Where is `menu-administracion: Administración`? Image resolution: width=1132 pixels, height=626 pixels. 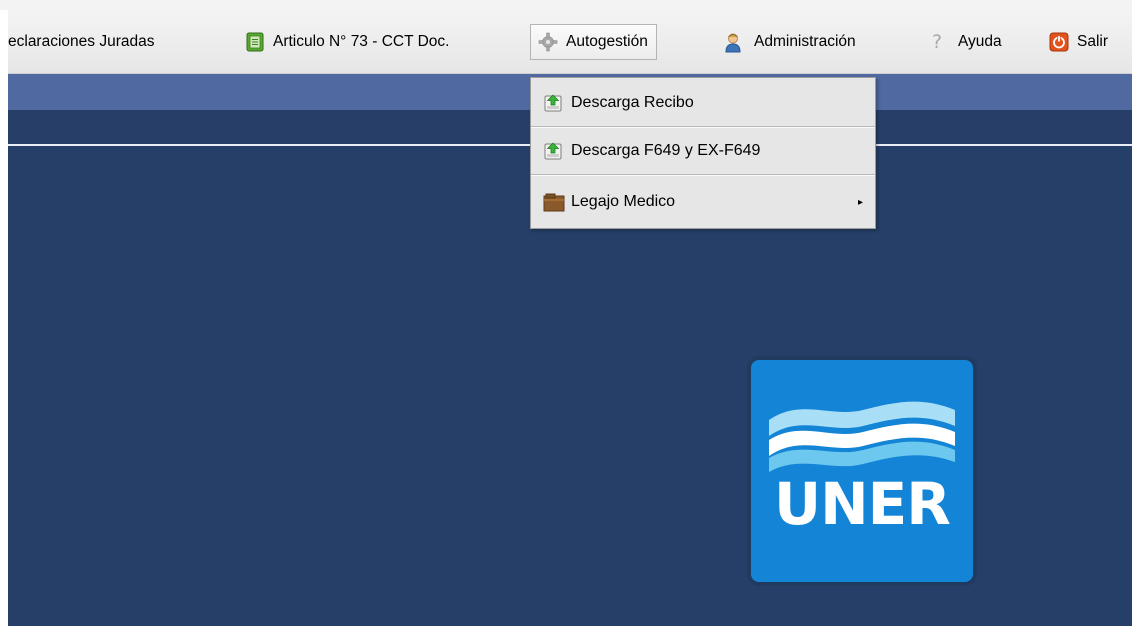 menu-administracion: Administración is located at coordinates (789, 42).